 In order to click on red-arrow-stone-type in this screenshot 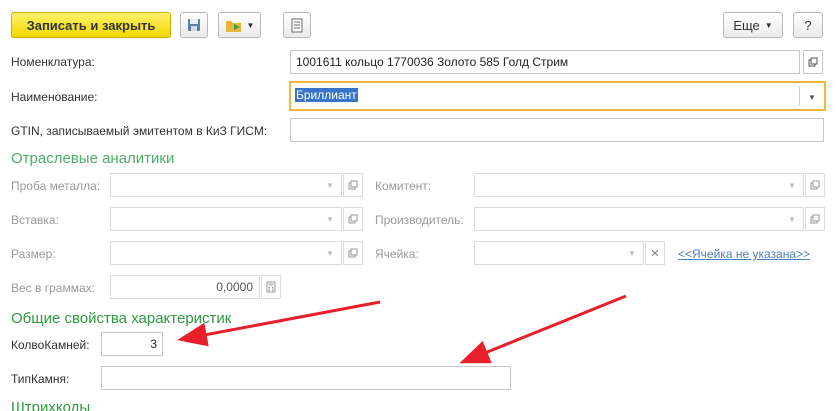, I will do `click(543, 329)`.